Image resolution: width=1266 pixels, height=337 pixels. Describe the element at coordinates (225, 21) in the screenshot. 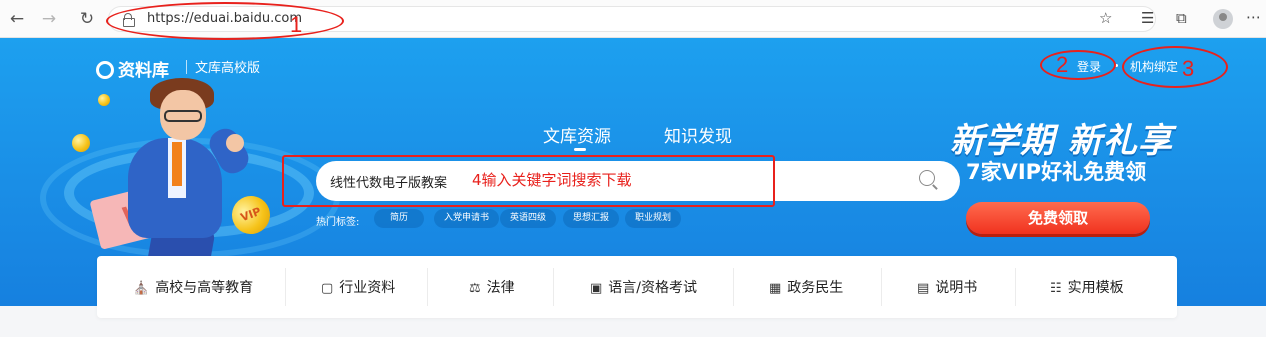

I see `annotation-oval-url` at that location.